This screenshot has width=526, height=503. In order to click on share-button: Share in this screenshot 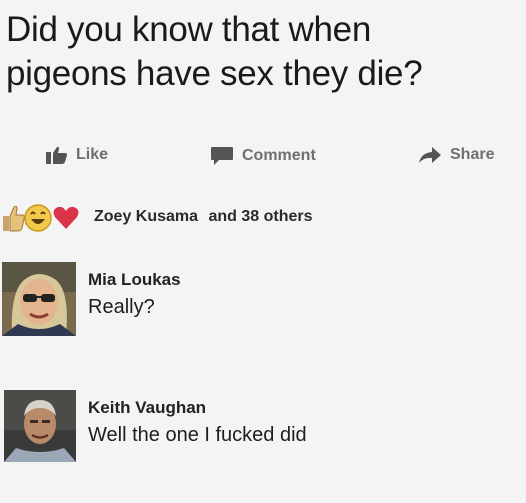, I will do `click(456, 155)`.